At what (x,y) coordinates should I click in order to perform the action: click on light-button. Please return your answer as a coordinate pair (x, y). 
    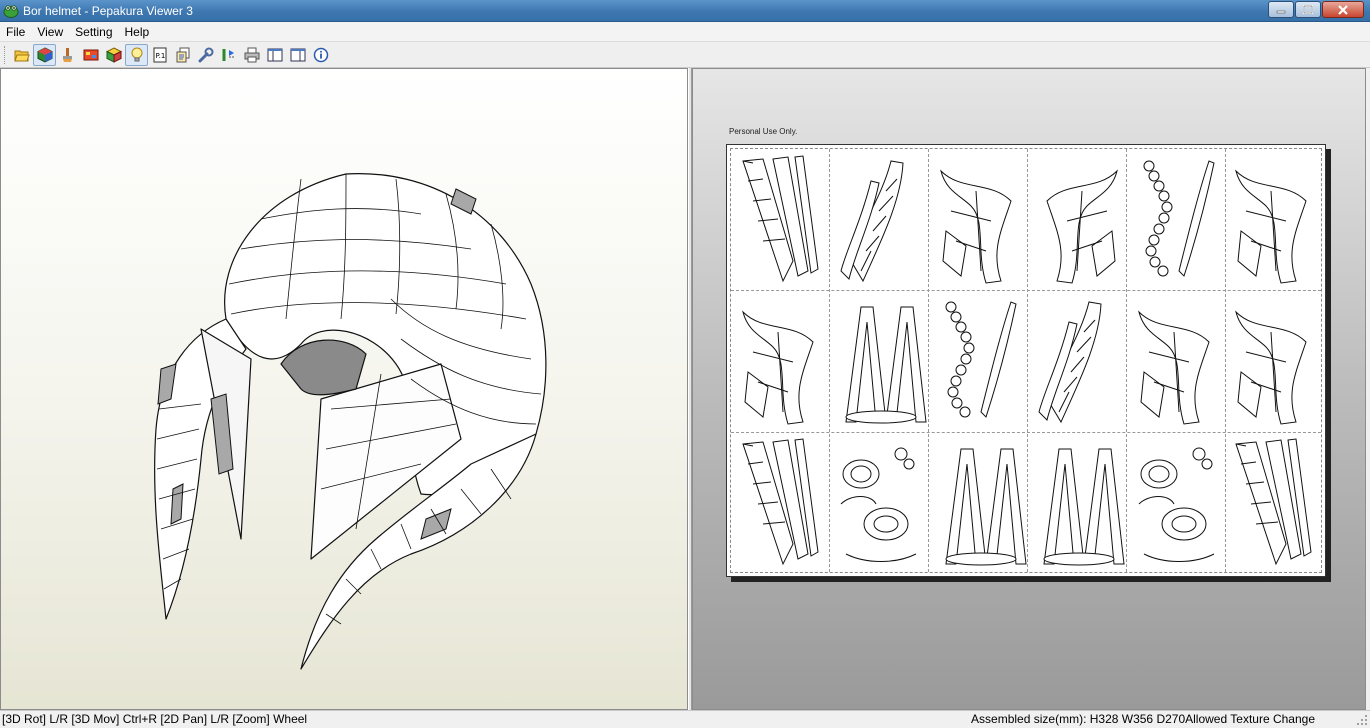
    Looking at the image, I should click on (136, 54).